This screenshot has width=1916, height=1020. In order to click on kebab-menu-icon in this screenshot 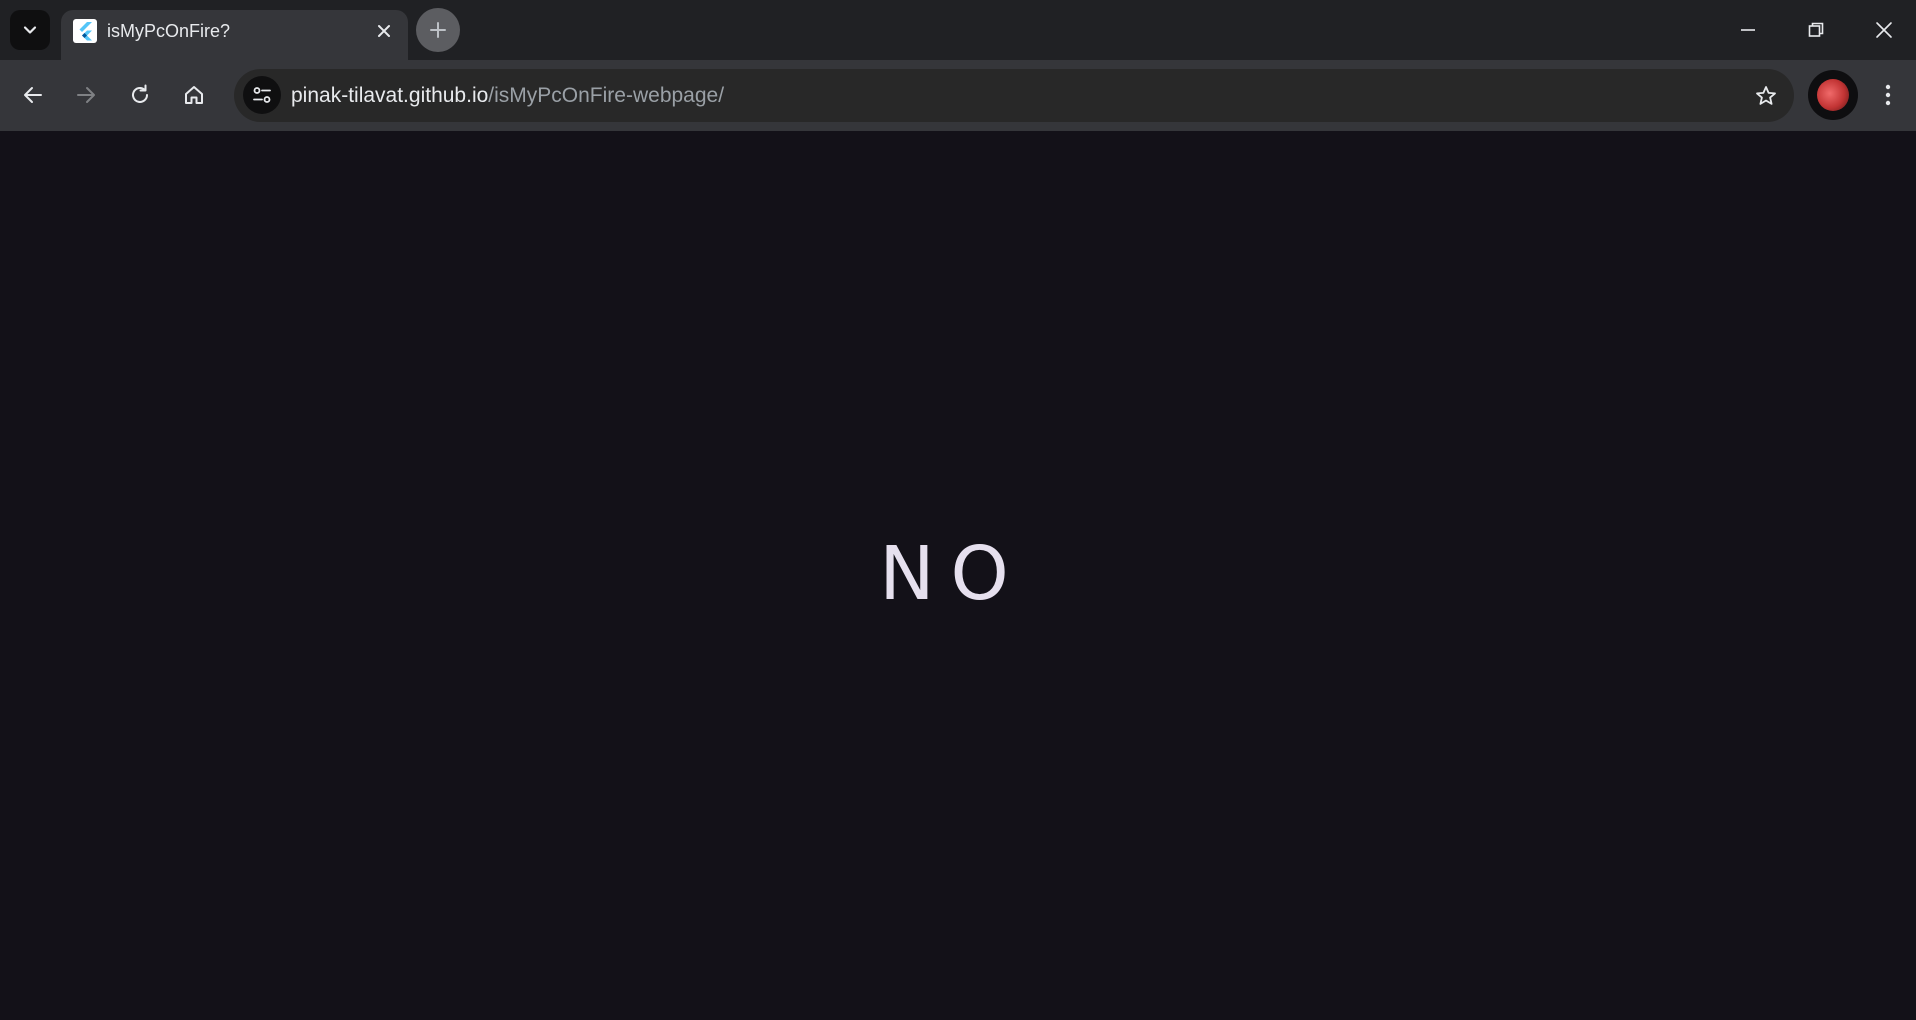, I will do `click(1888, 95)`.